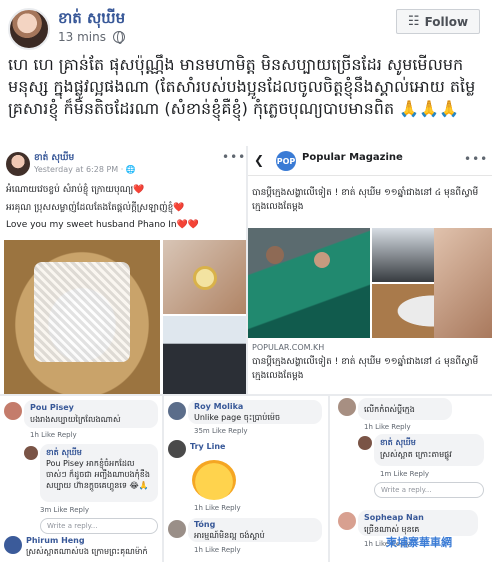 The image size is (492, 562). What do you see at coordinates (219, 406) in the screenshot?
I see `comment-author: Roy Molika` at bounding box center [219, 406].